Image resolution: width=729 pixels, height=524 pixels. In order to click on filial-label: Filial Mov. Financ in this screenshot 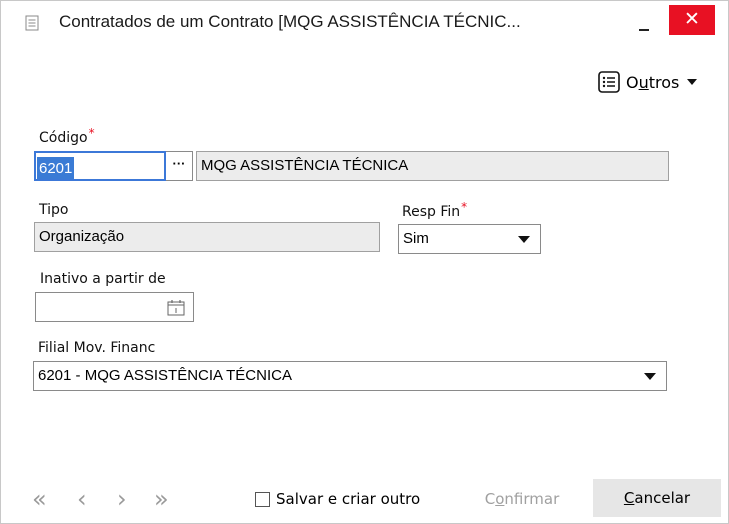, I will do `click(97, 348)`.